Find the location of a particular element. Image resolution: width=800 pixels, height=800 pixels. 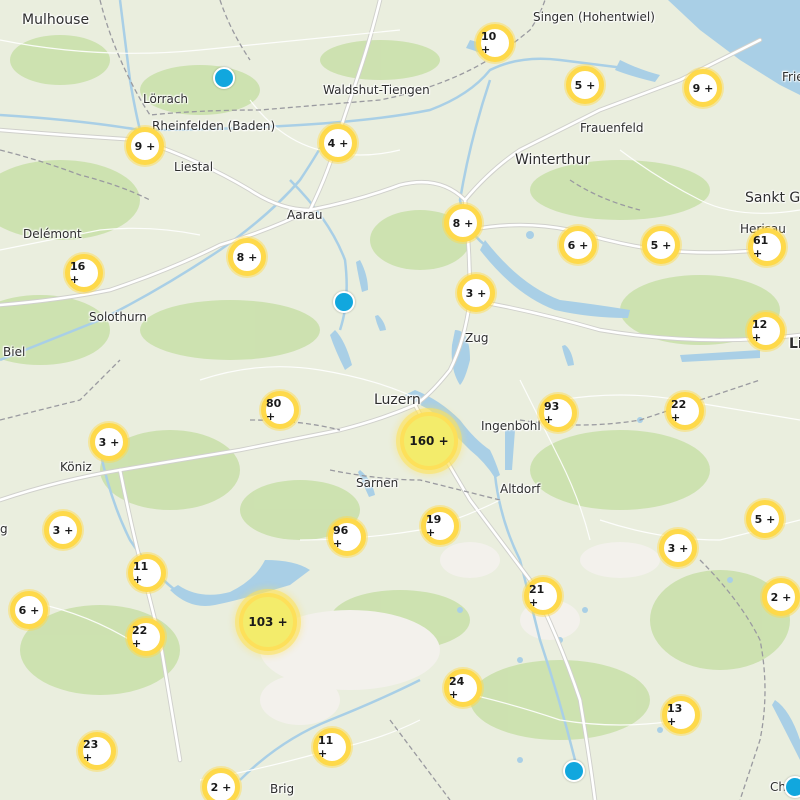

place-label-frie: Frie is located at coordinates (791, 77).